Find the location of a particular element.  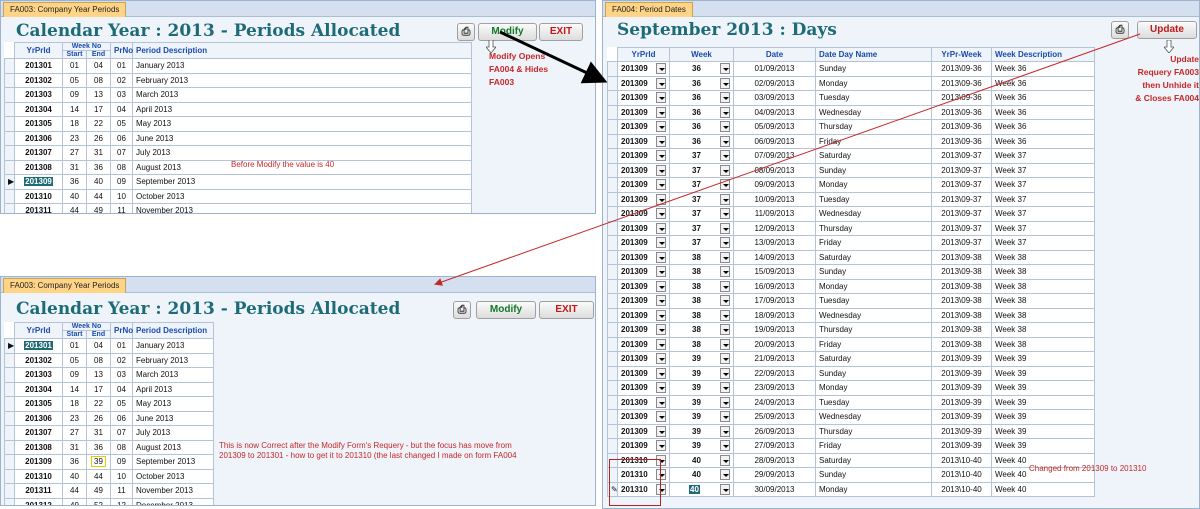

cell-period-description: July 2013 is located at coordinates (173, 433).